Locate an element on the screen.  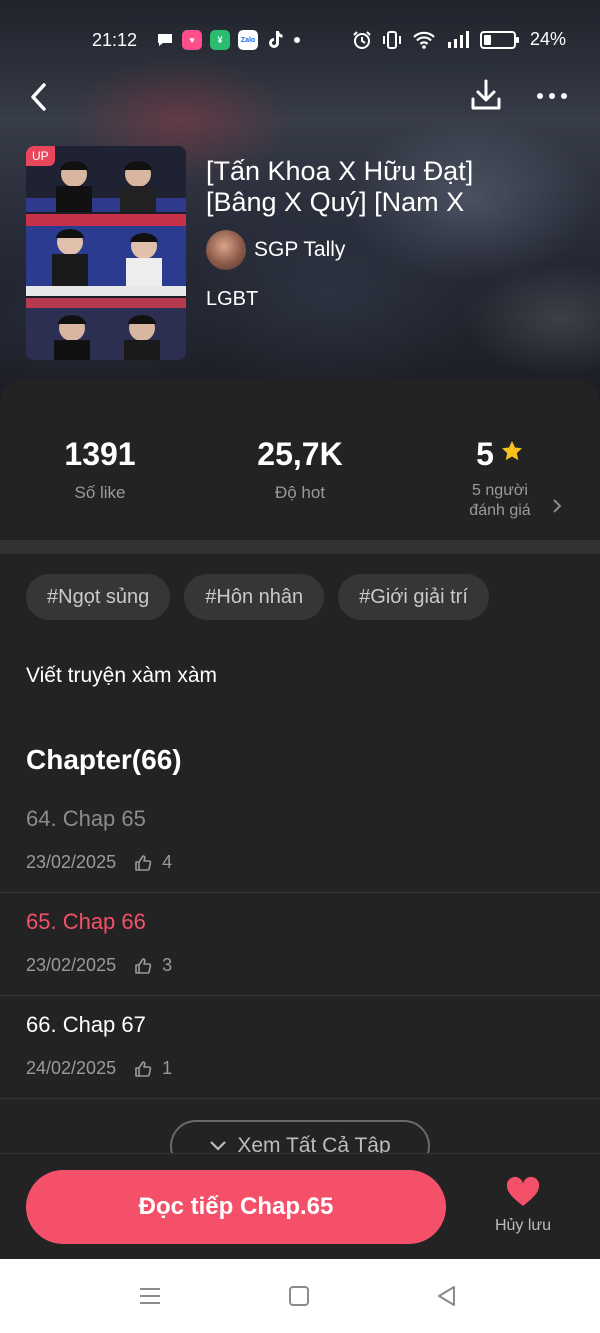
cover-image is located at coordinates (106, 253).